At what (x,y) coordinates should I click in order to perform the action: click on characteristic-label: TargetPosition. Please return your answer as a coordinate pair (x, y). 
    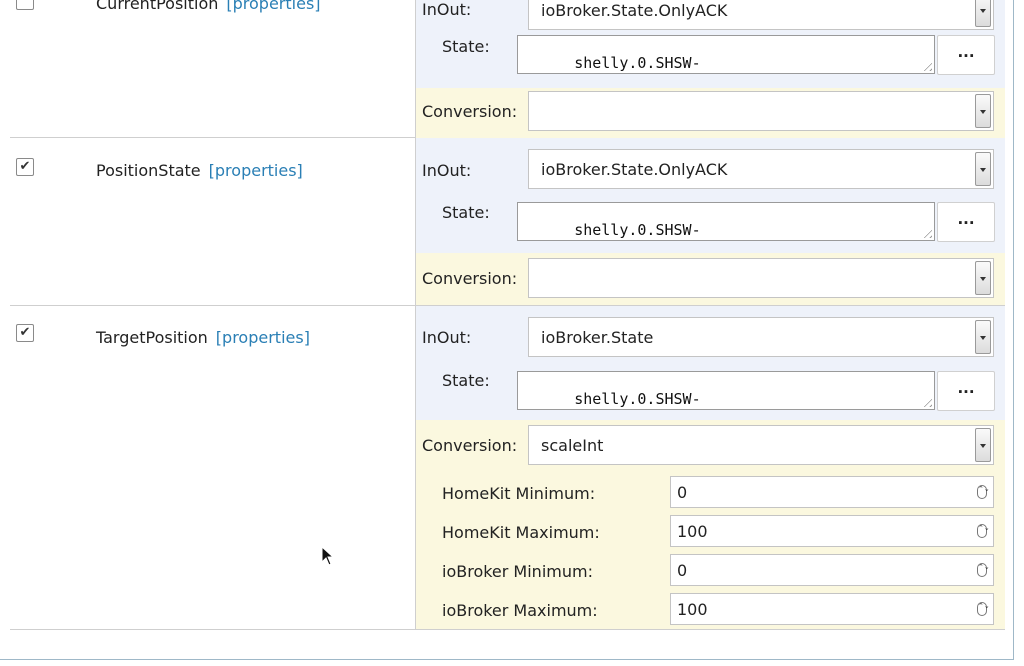
    Looking at the image, I should click on (152, 337).